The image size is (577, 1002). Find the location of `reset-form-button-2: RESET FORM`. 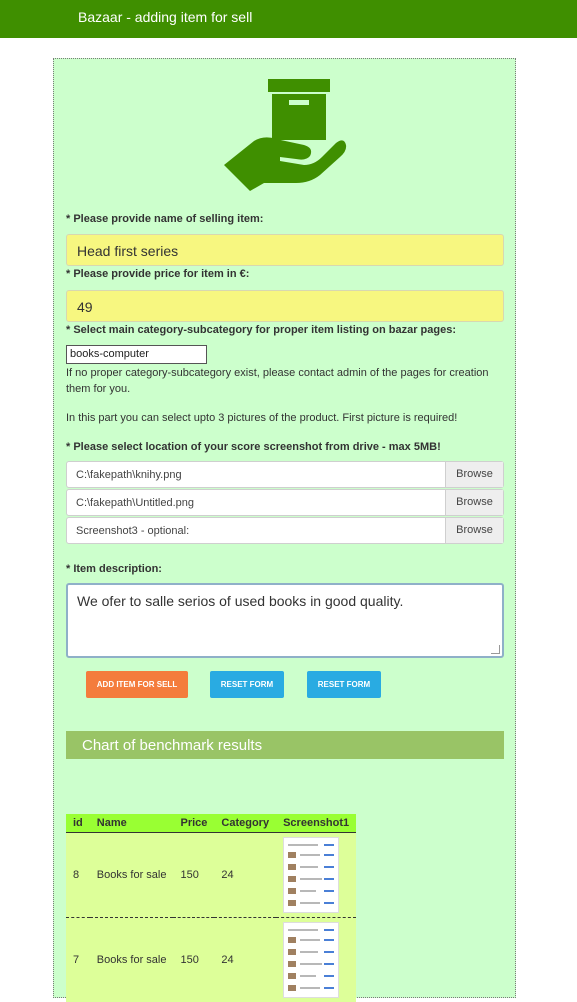

reset-form-button-2: RESET FORM is located at coordinates (344, 684).